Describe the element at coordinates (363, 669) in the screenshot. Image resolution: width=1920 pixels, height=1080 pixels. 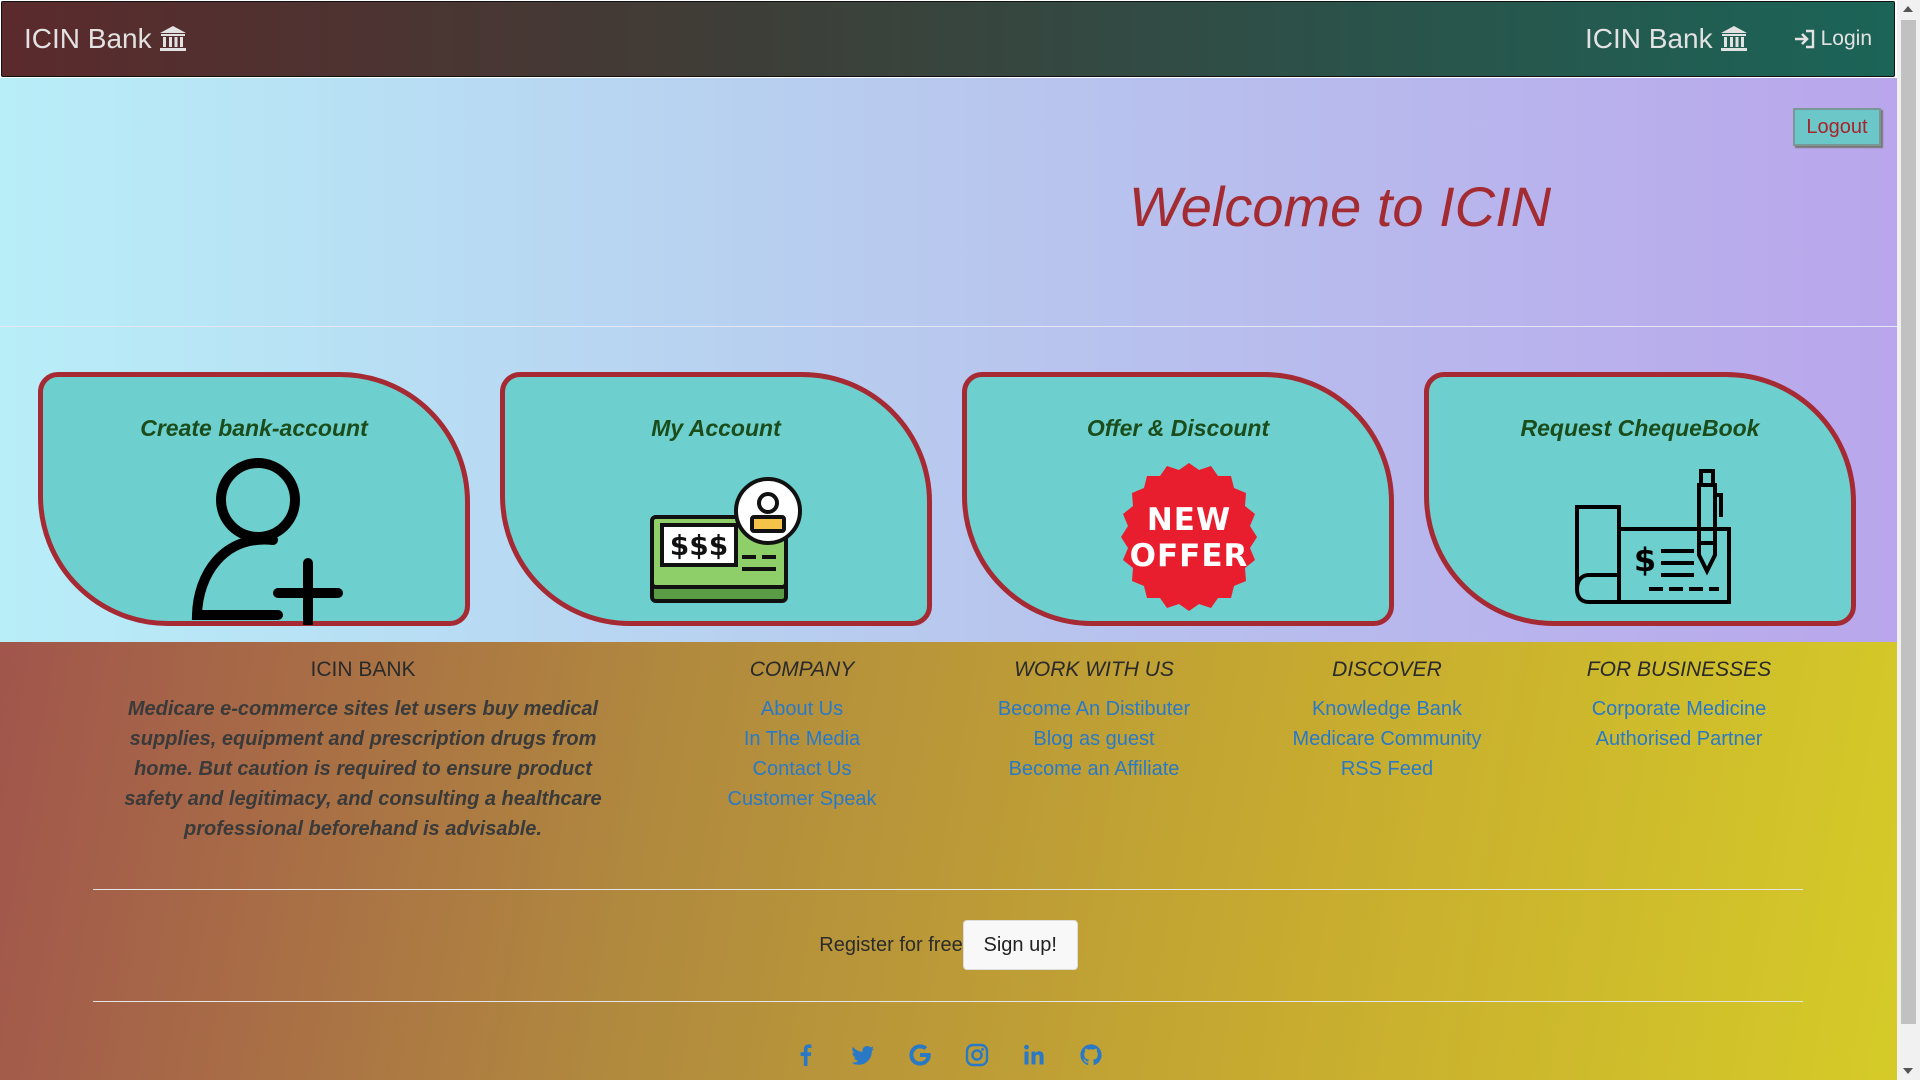
I see `footer-about-title: ICIN BANK` at that location.